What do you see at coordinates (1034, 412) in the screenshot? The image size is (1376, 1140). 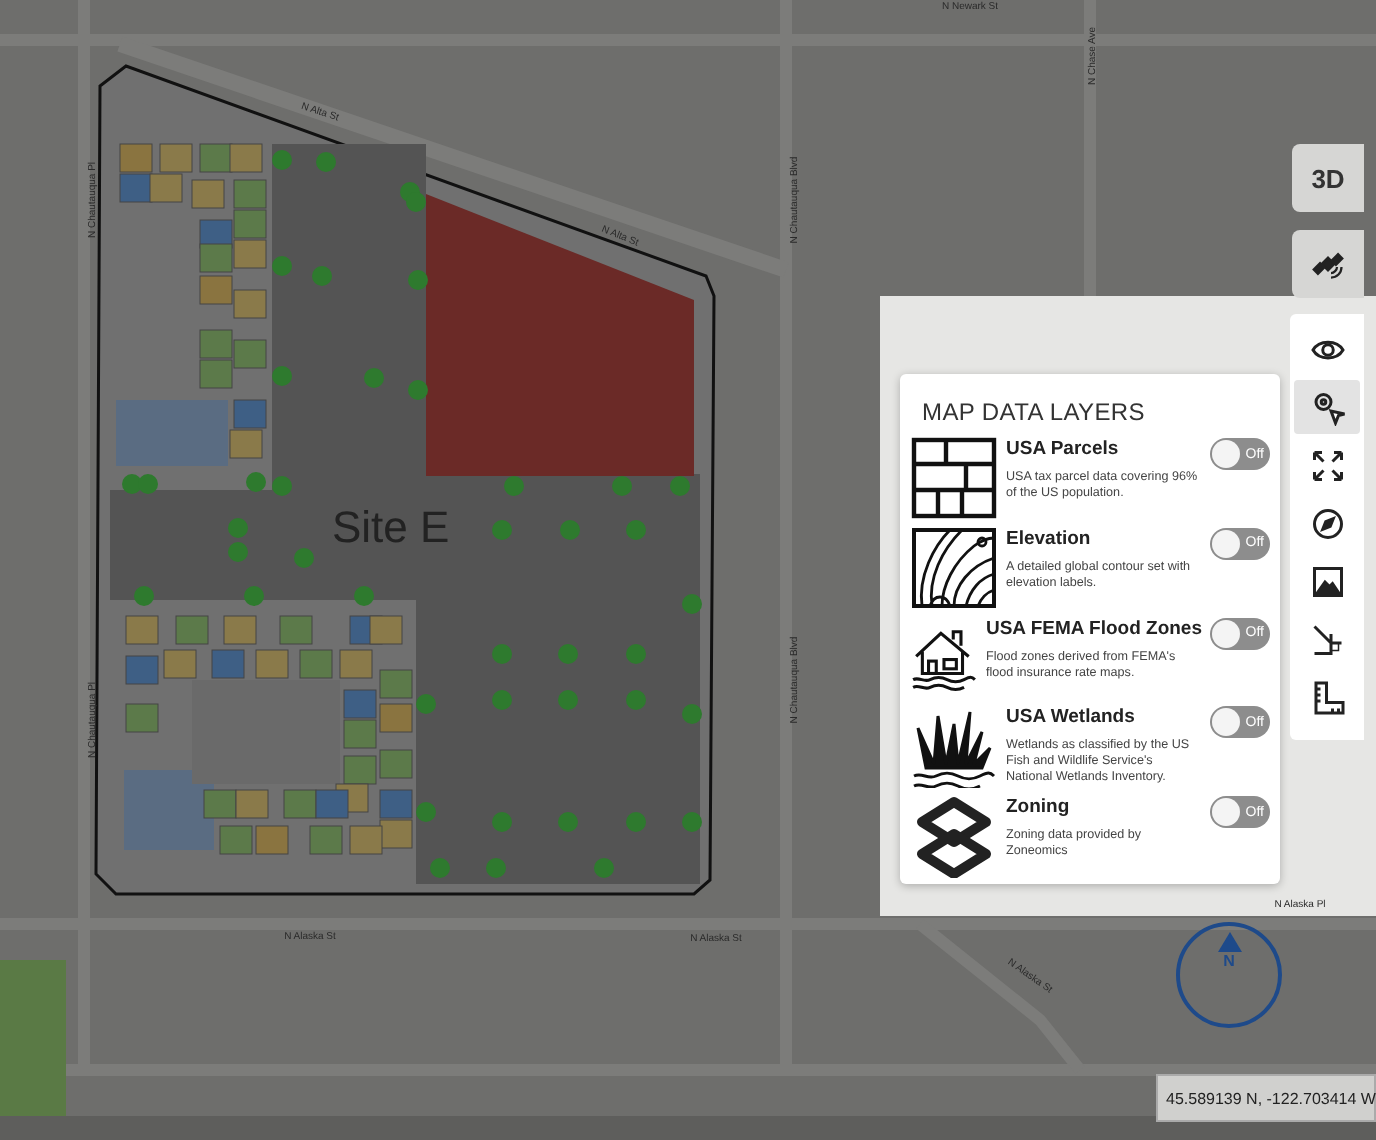 I see `panel-title: MAP DATA LAYERS` at bounding box center [1034, 412].